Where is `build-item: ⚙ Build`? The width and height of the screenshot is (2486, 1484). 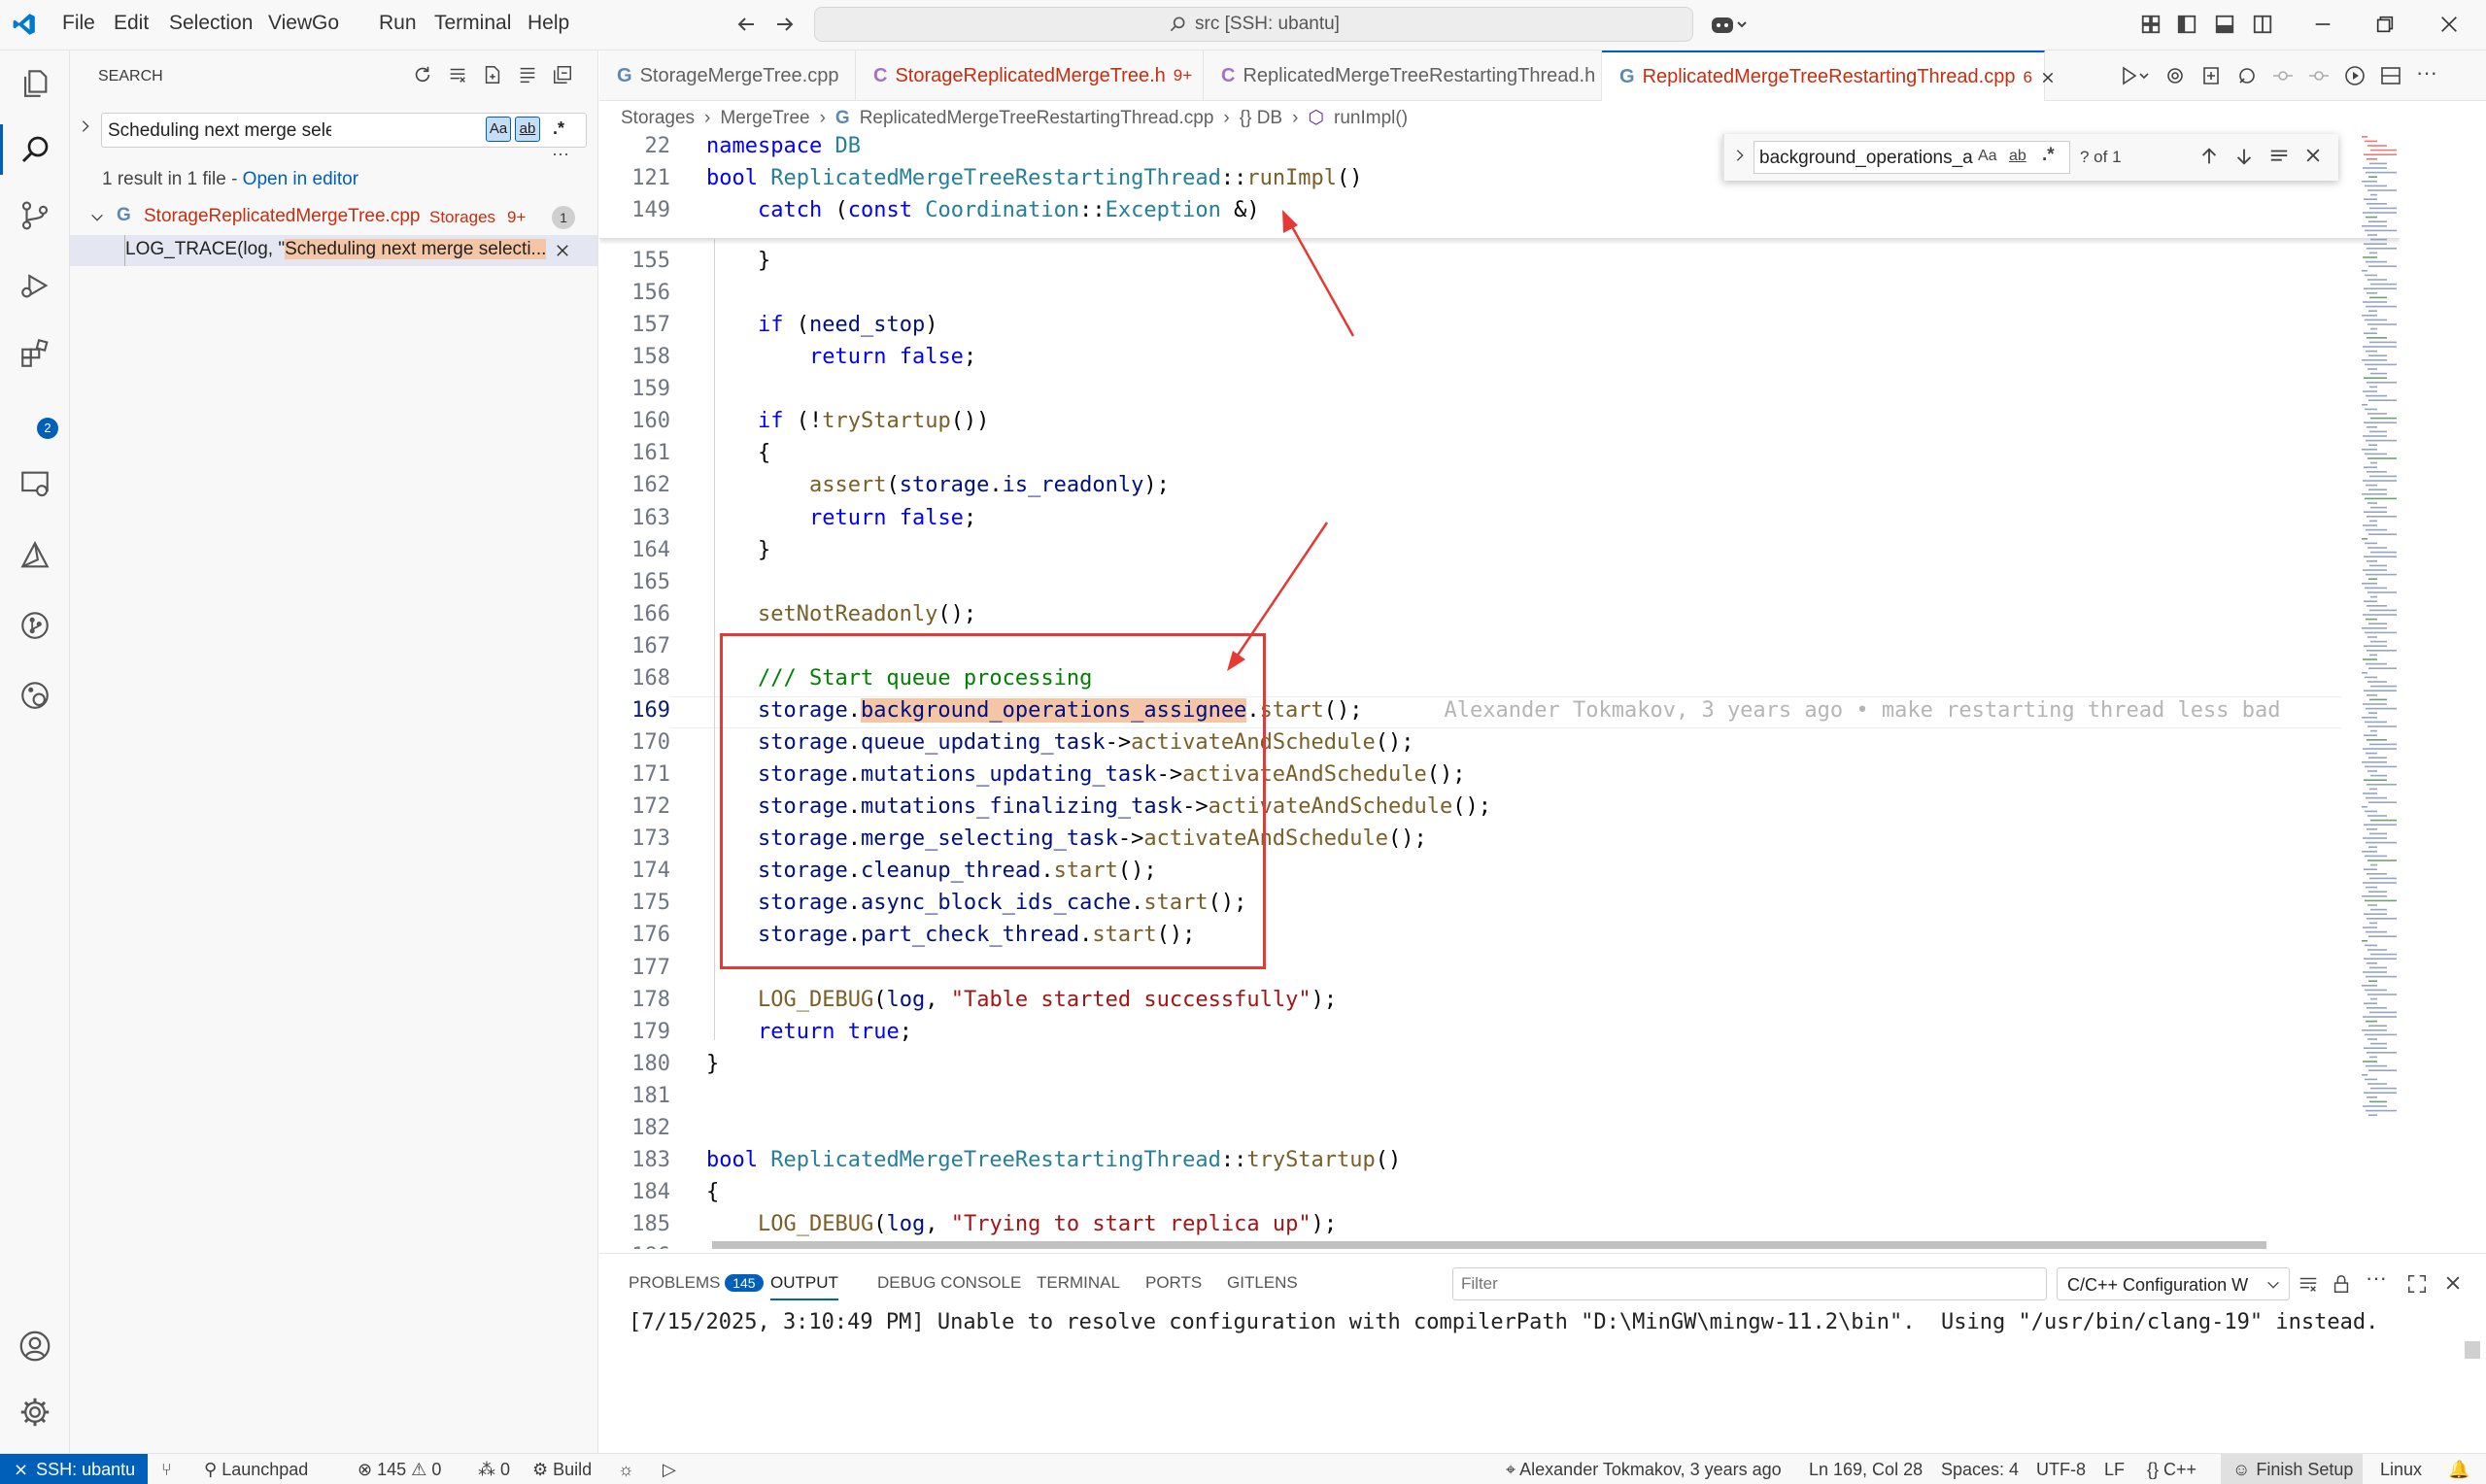 build-item: ⚙ Build is located at coordinates (562, 1470).